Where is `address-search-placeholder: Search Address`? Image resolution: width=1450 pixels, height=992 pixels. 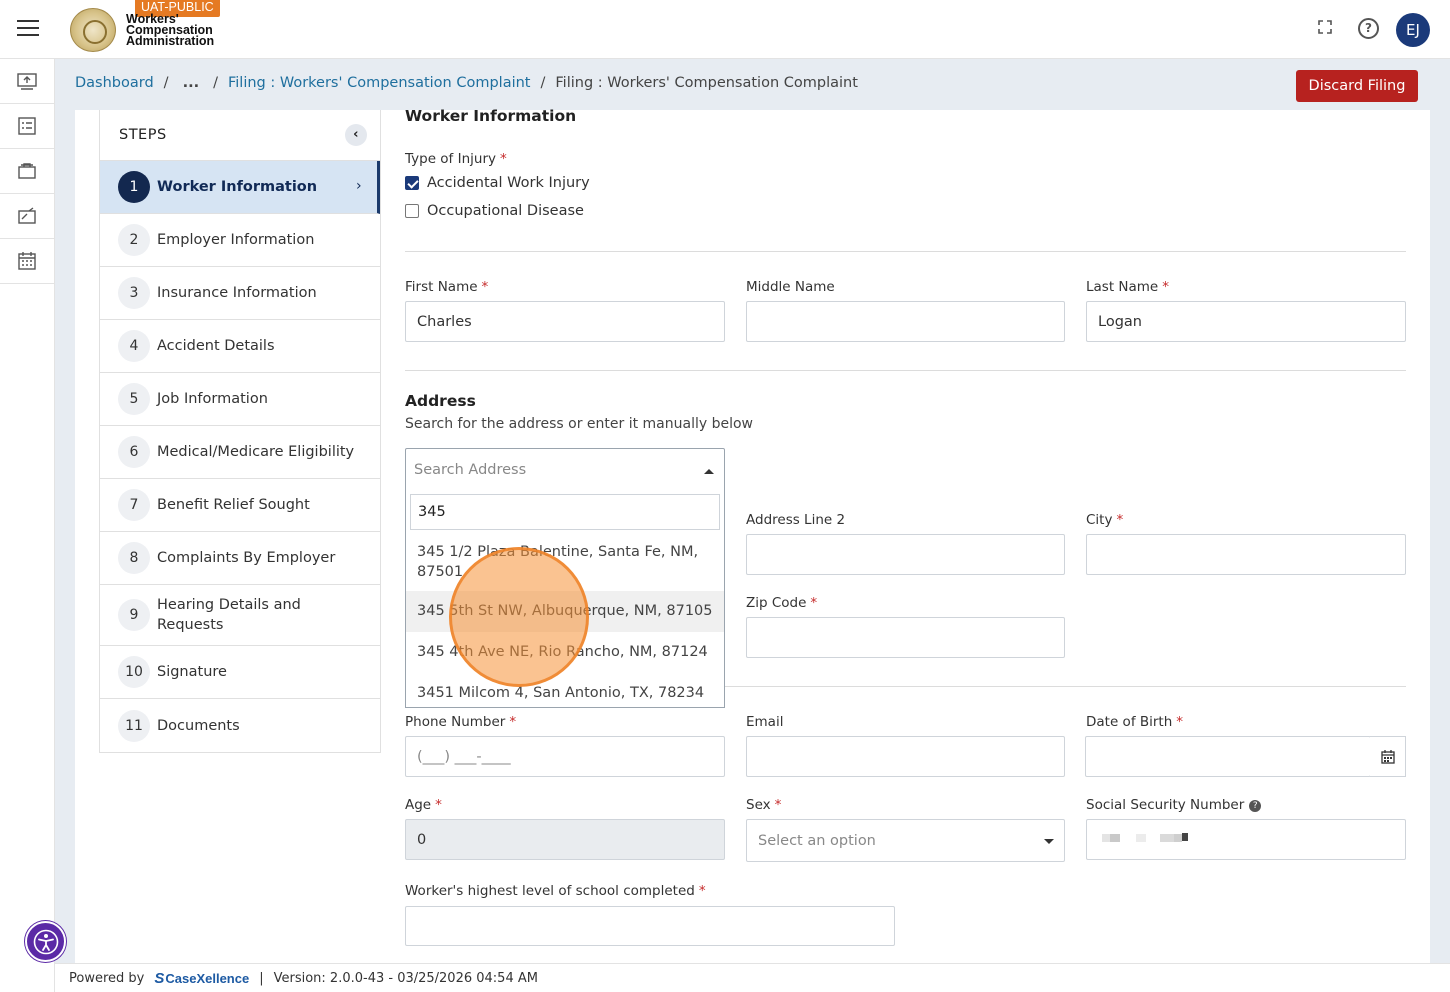
address-search-placeholder: Search Address is located at coordinates (470, 470).